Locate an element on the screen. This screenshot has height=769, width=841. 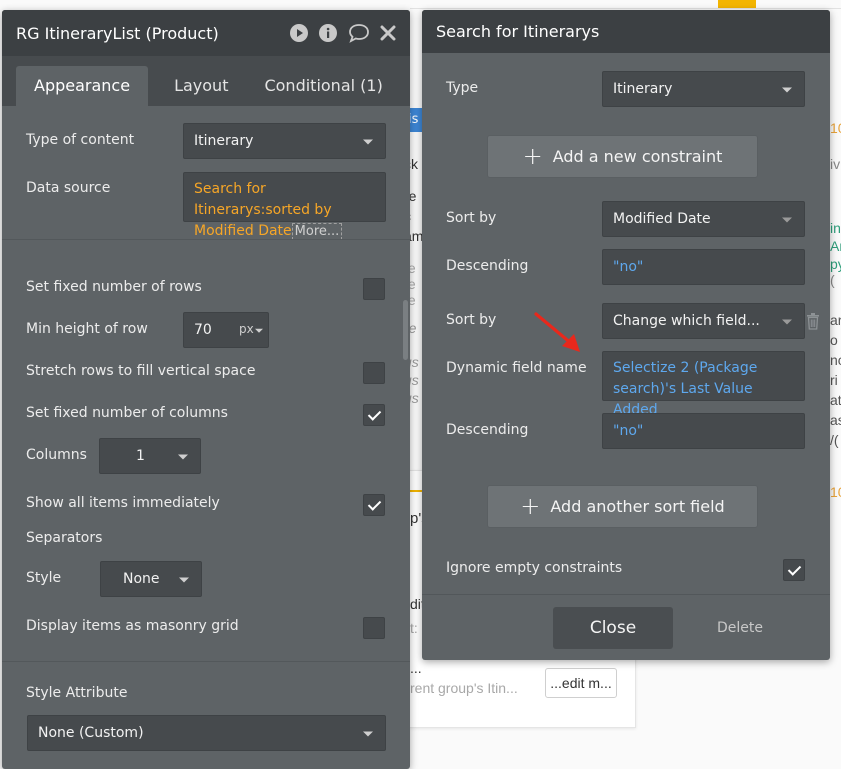
unit-selector: px is located at coordinates (246, 329).